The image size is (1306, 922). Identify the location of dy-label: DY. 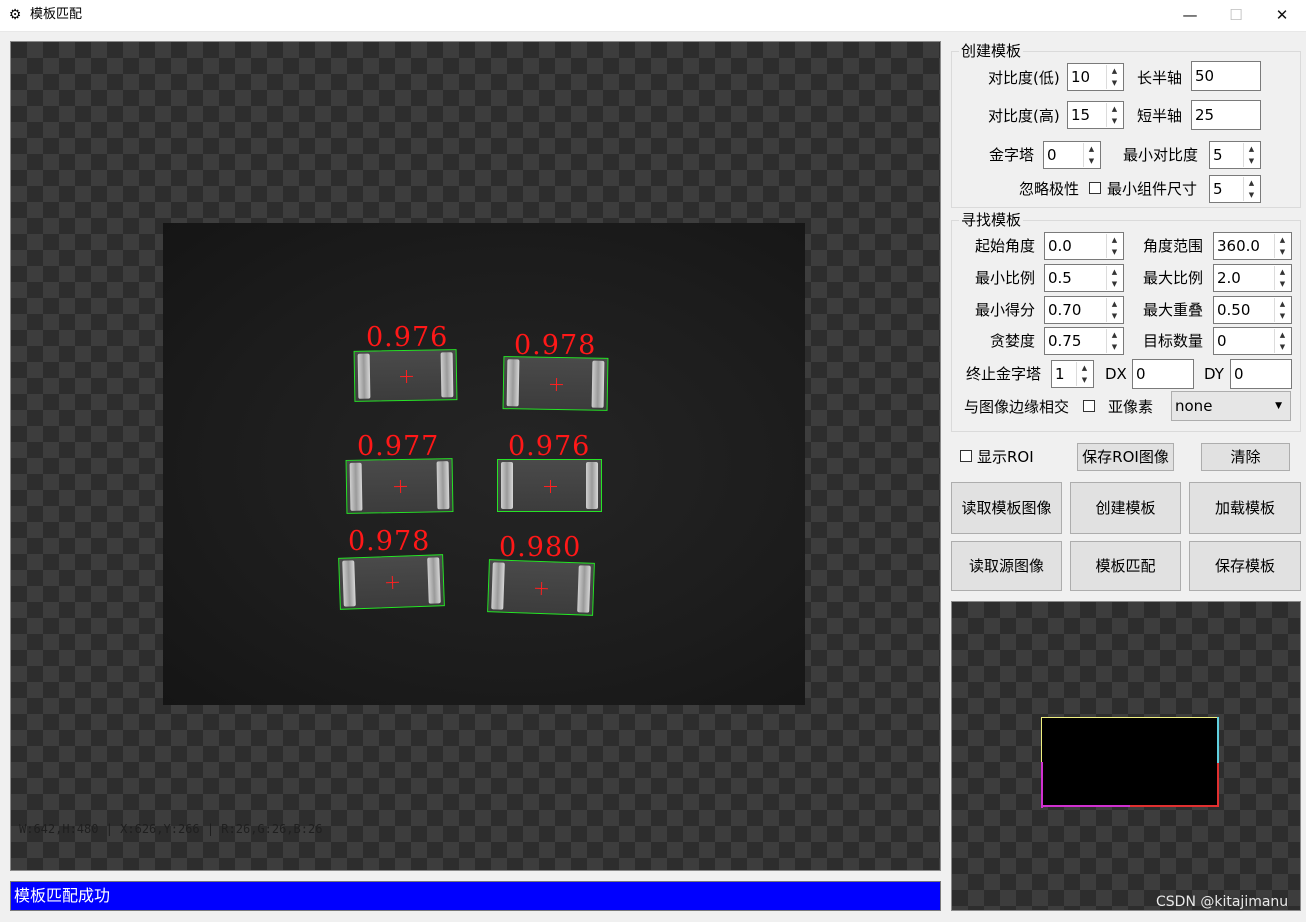
(1214, 374).